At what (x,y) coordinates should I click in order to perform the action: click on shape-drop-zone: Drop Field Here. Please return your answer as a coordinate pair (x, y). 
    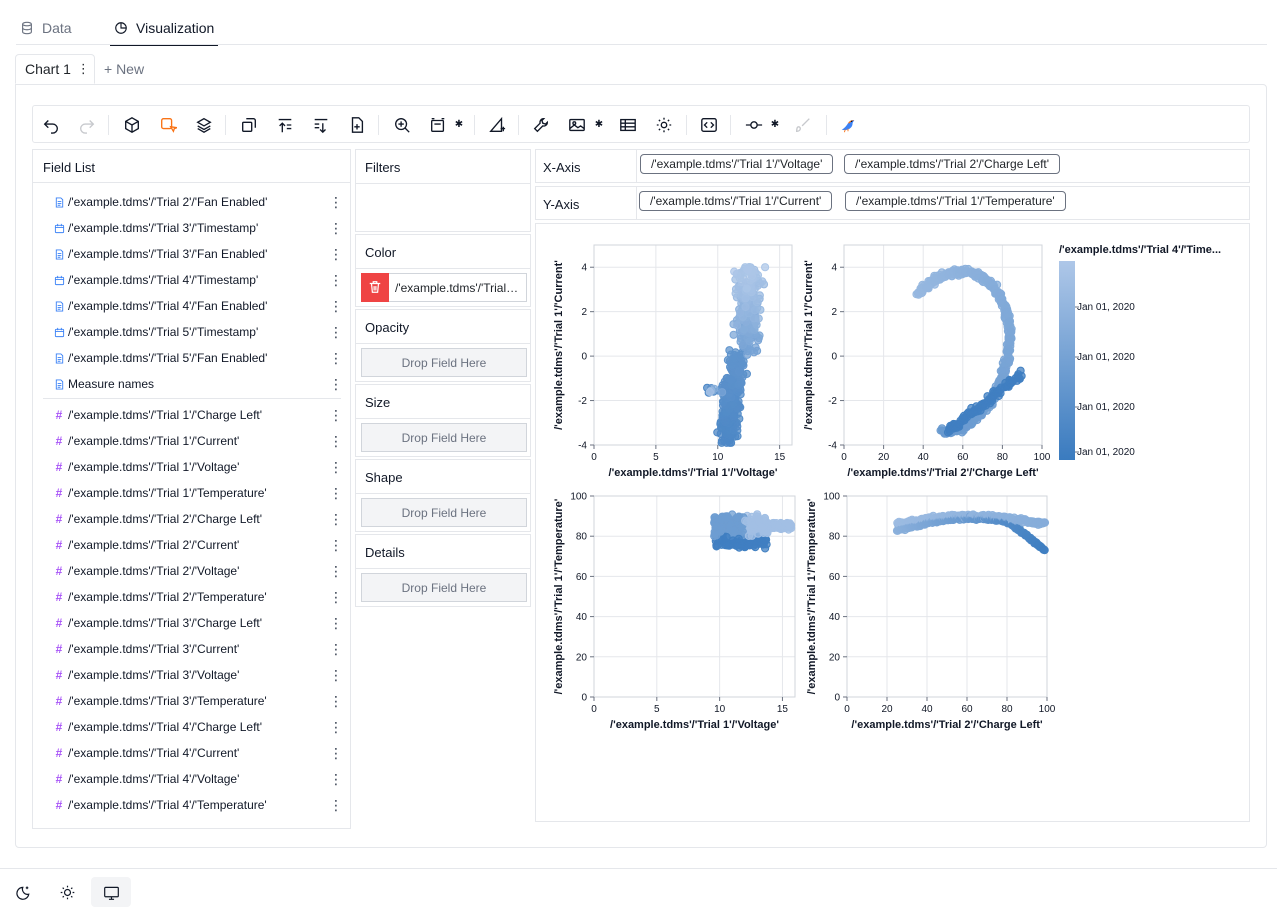
    Looking at the image, I should click on (444, 512).